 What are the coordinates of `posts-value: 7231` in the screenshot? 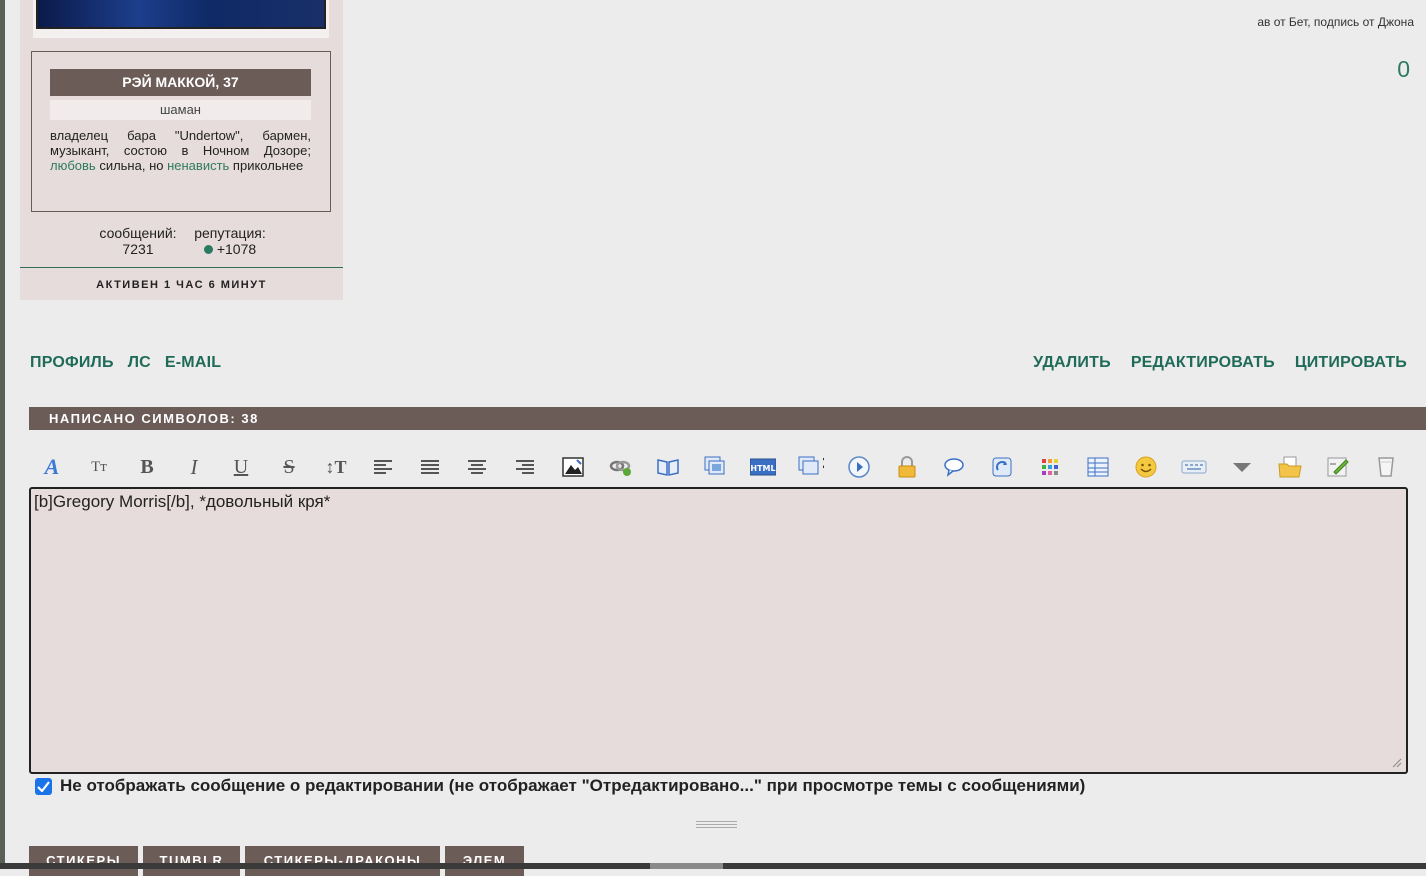 It's located at (138, 249).